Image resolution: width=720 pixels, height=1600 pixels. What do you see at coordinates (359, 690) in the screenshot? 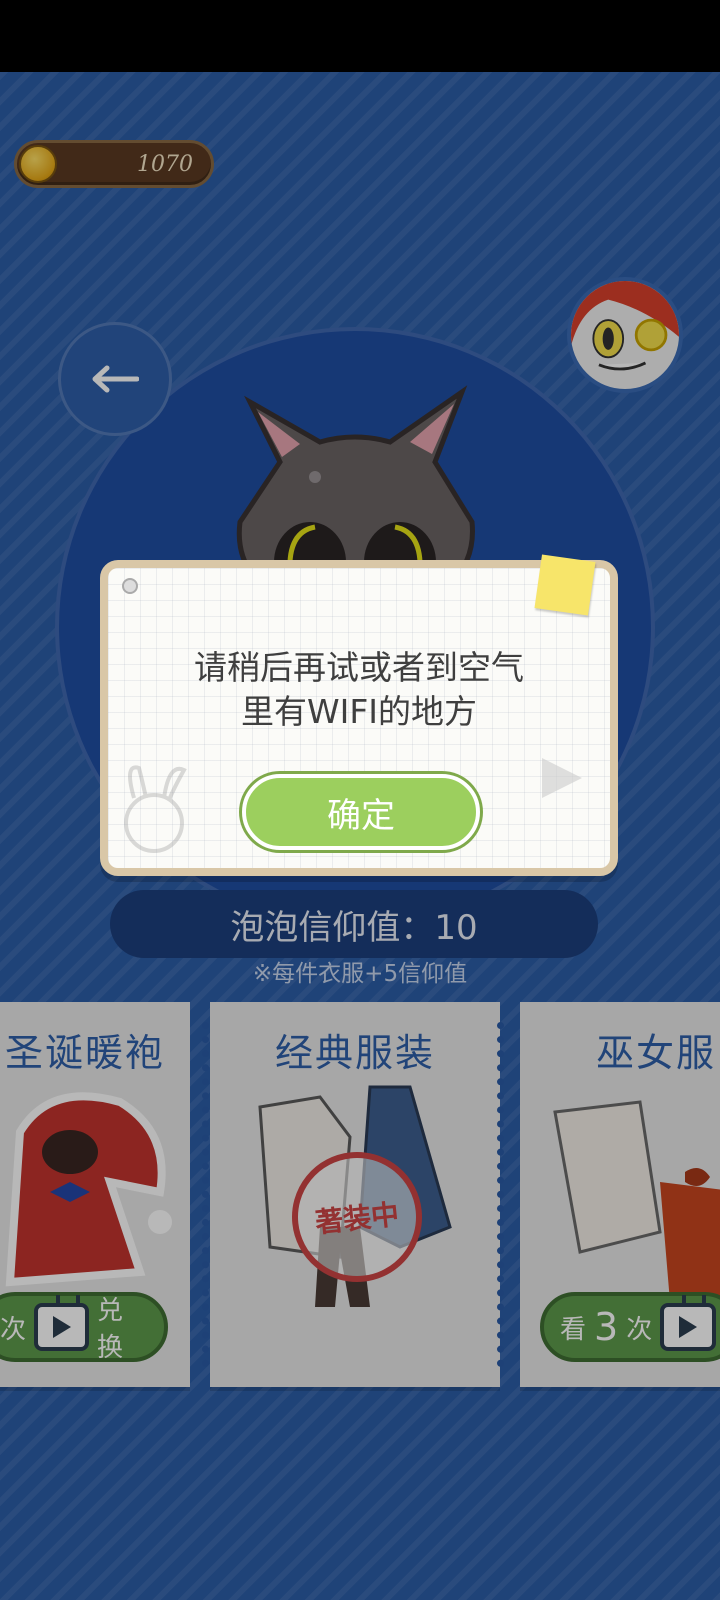
I see `dialog-message: 请稍后再试或者到空气 里有WIFI的地方` at bounding box center [359, 690].